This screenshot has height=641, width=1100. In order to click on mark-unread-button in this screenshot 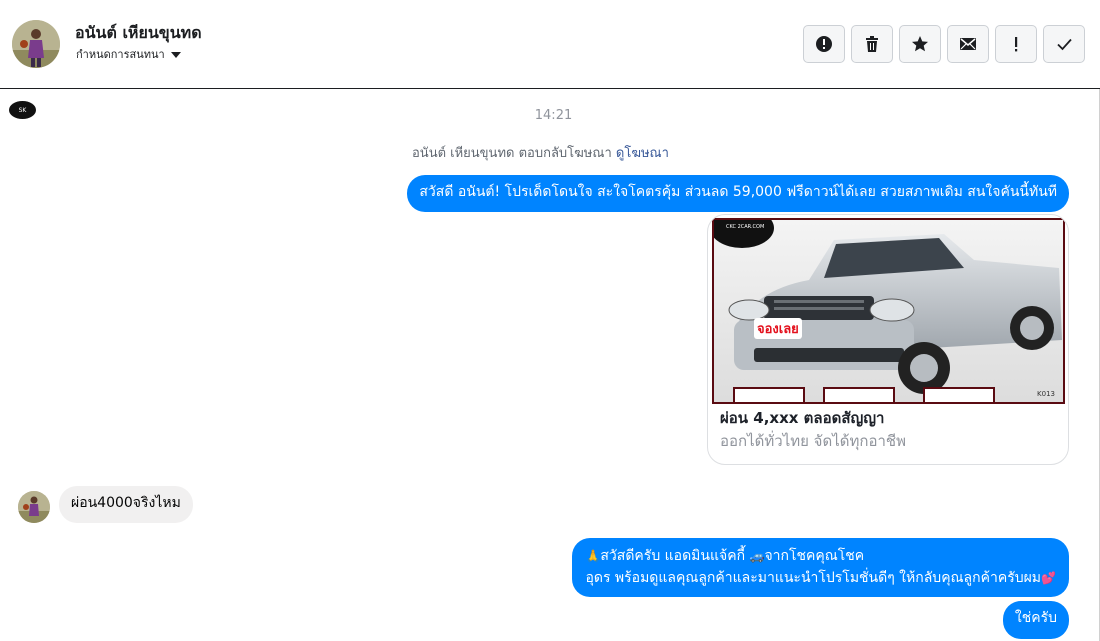, I will do `click(968, 44)`.